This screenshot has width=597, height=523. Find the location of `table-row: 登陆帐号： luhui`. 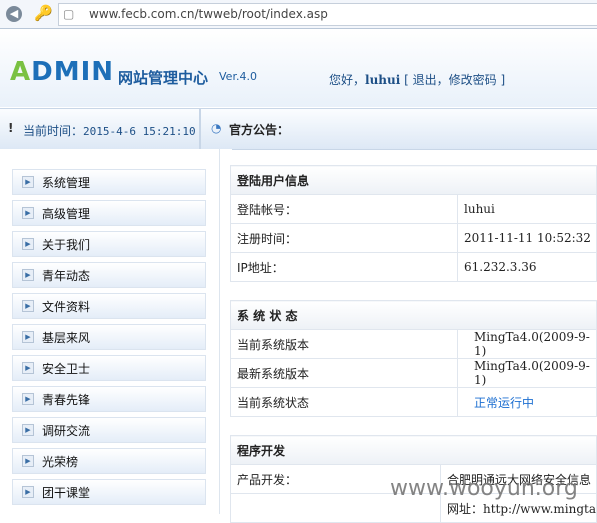

table-row: 登陆帐号： luhui is located at coordinates (413, 209).